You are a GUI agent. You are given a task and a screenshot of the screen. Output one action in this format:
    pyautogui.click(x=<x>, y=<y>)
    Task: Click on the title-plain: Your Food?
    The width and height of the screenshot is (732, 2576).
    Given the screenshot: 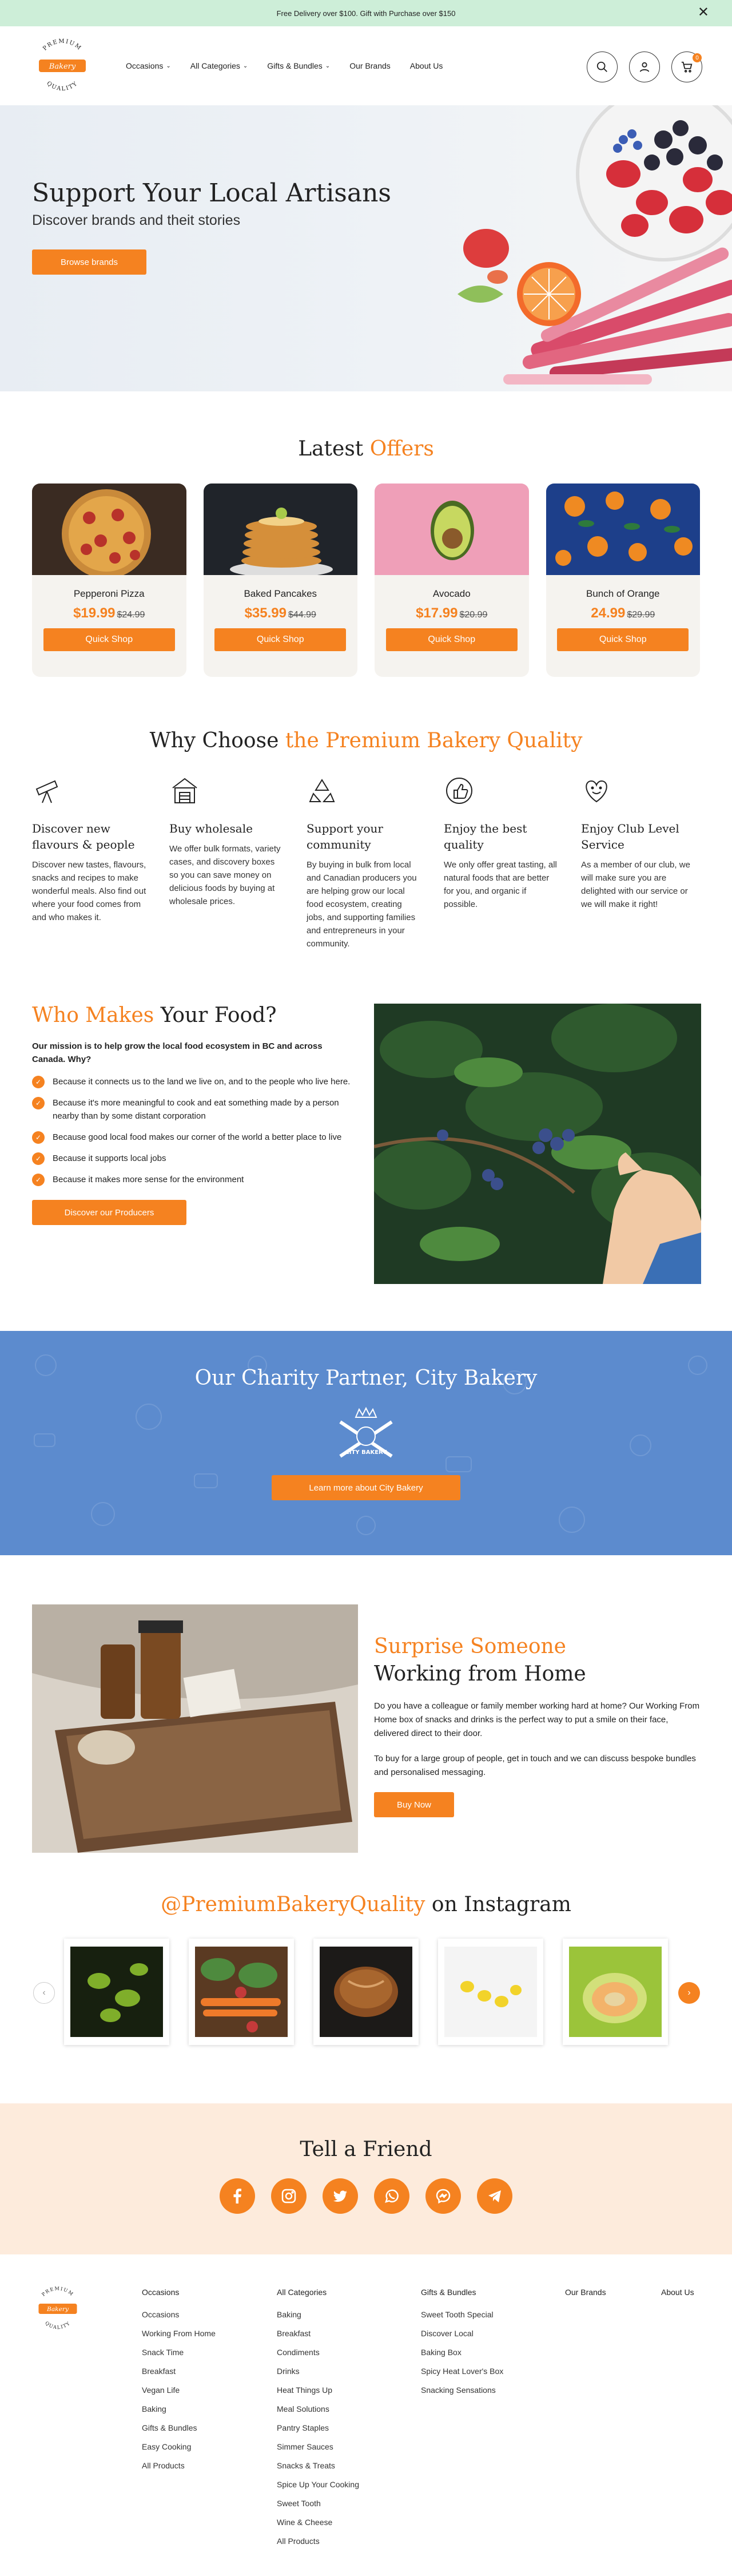 What is the action you would take?
    pyautogui.click(x=218, y=1016)
    